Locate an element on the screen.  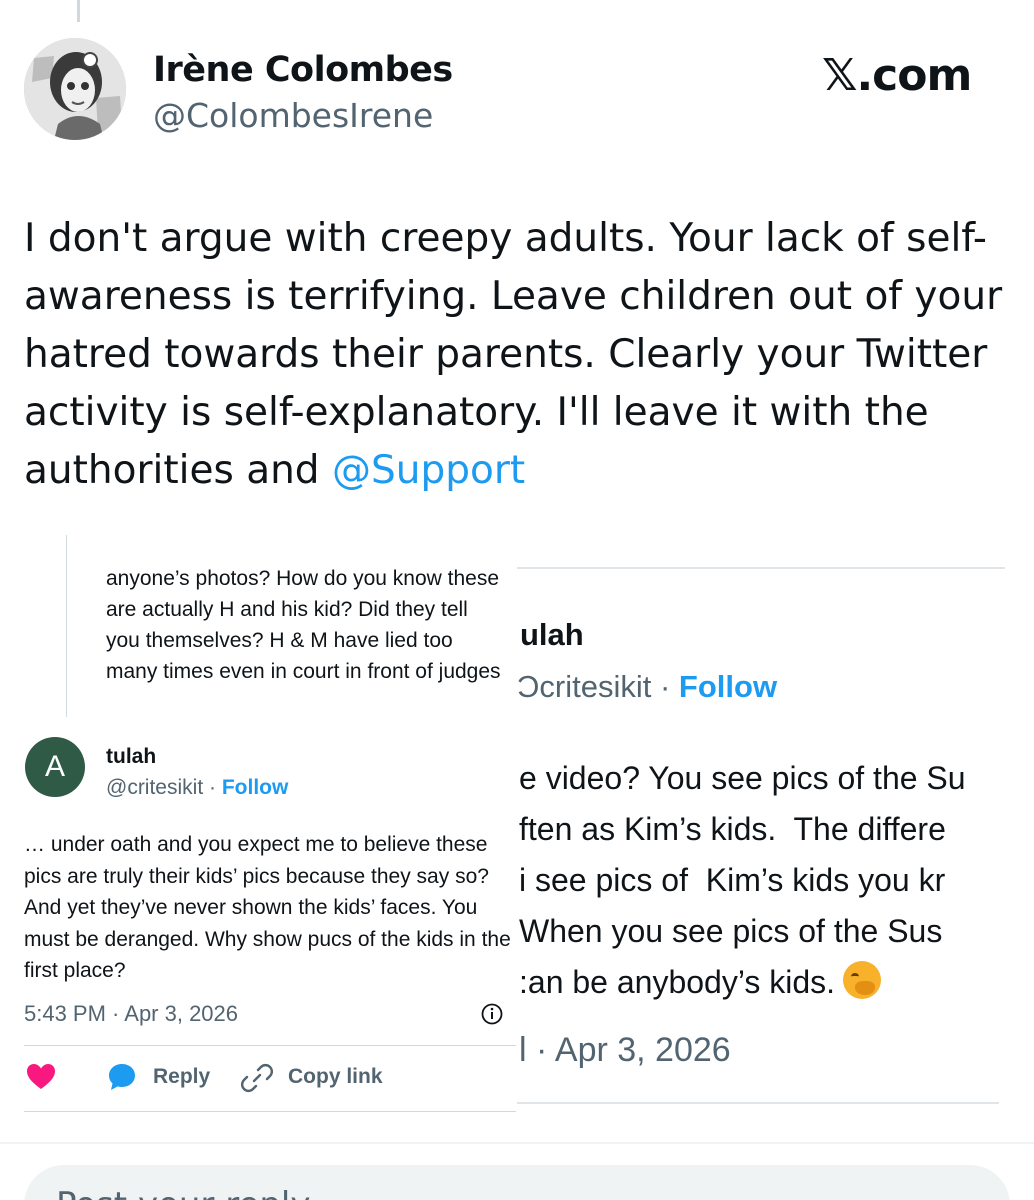
link-icon is located at coordinates (257, 1078).